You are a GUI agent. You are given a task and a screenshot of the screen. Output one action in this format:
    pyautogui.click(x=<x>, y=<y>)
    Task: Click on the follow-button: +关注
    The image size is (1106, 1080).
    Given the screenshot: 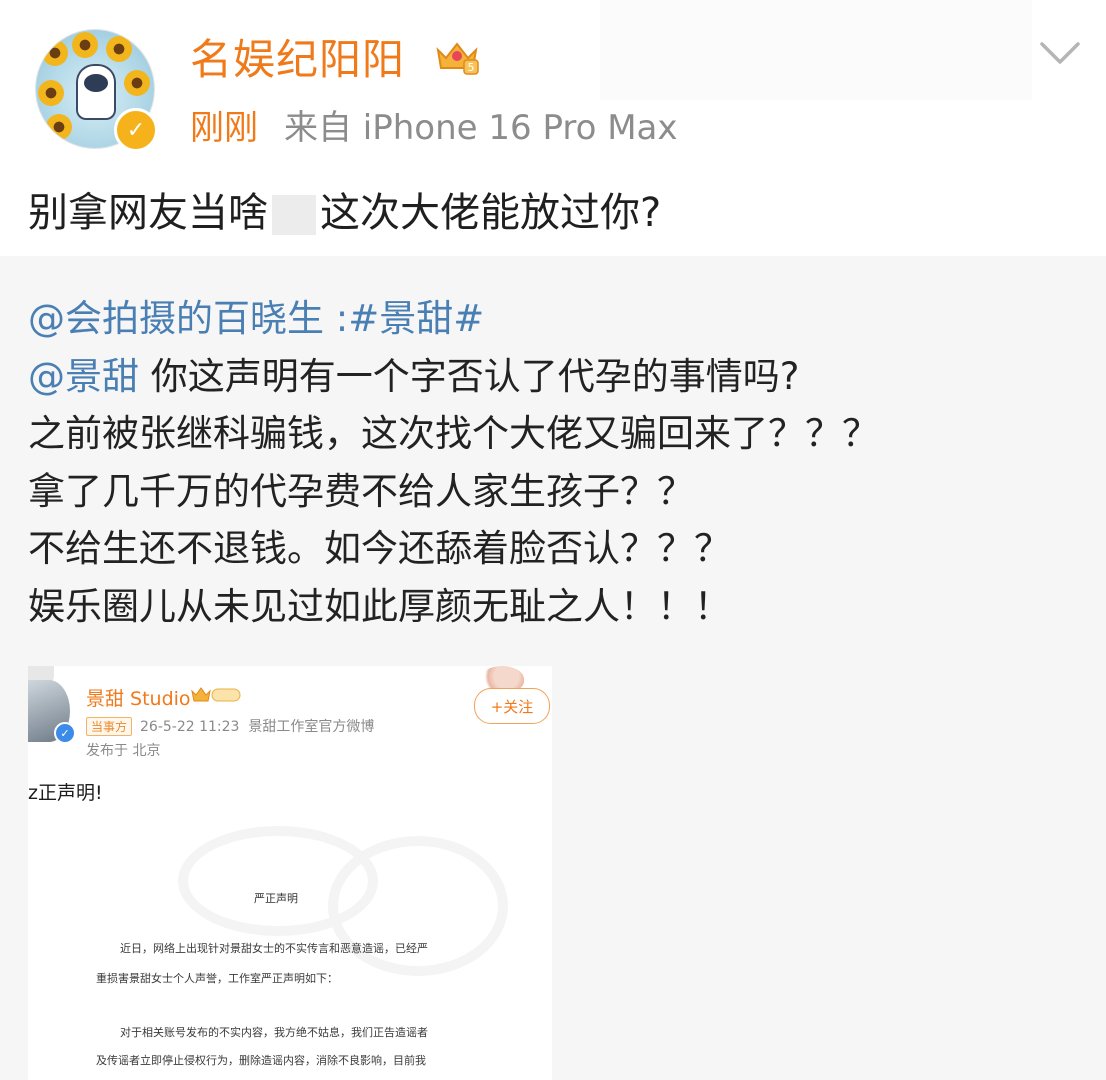 What is the action you would take?
    pyautogui.click(x=512, y=706)
    